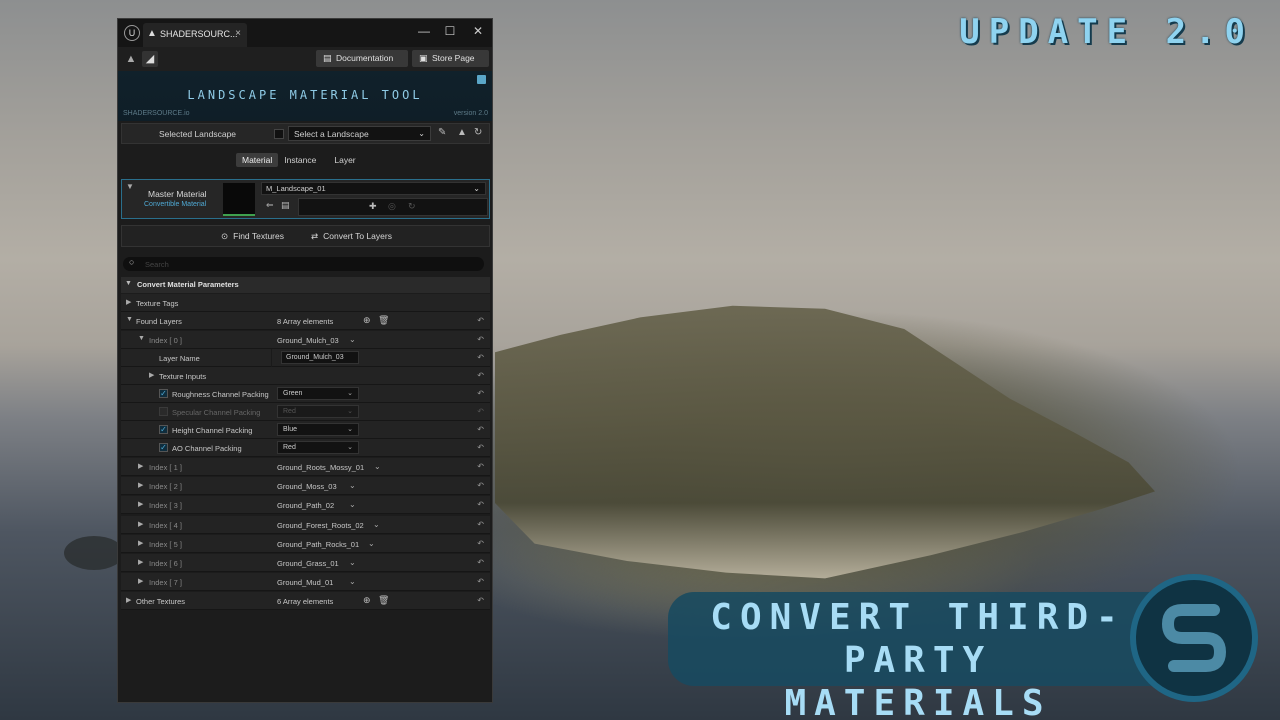  What do you see at coordinates (305, 303) in the screenshot?
I see `texture-tags-row: ▶ Texture Tags` at bounding box center [305, 303].